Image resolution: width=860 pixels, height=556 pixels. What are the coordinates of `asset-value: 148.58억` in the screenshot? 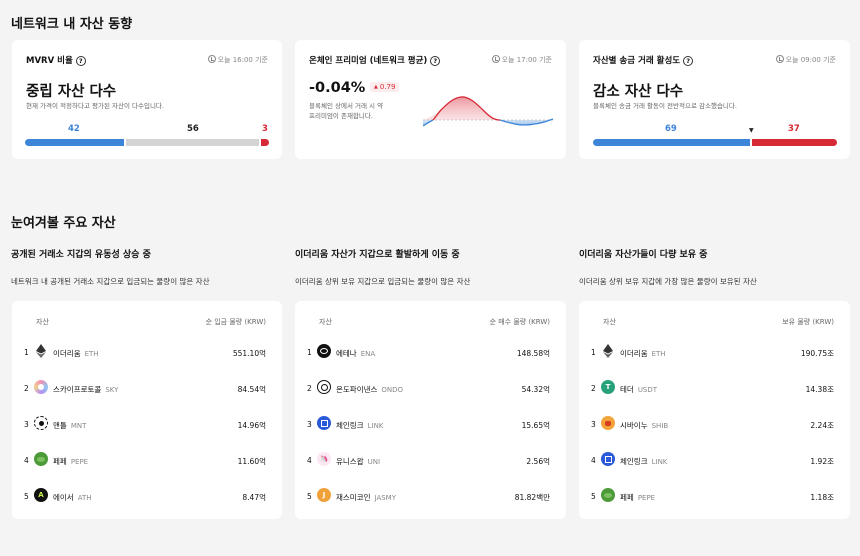 It's located at (533, 353).